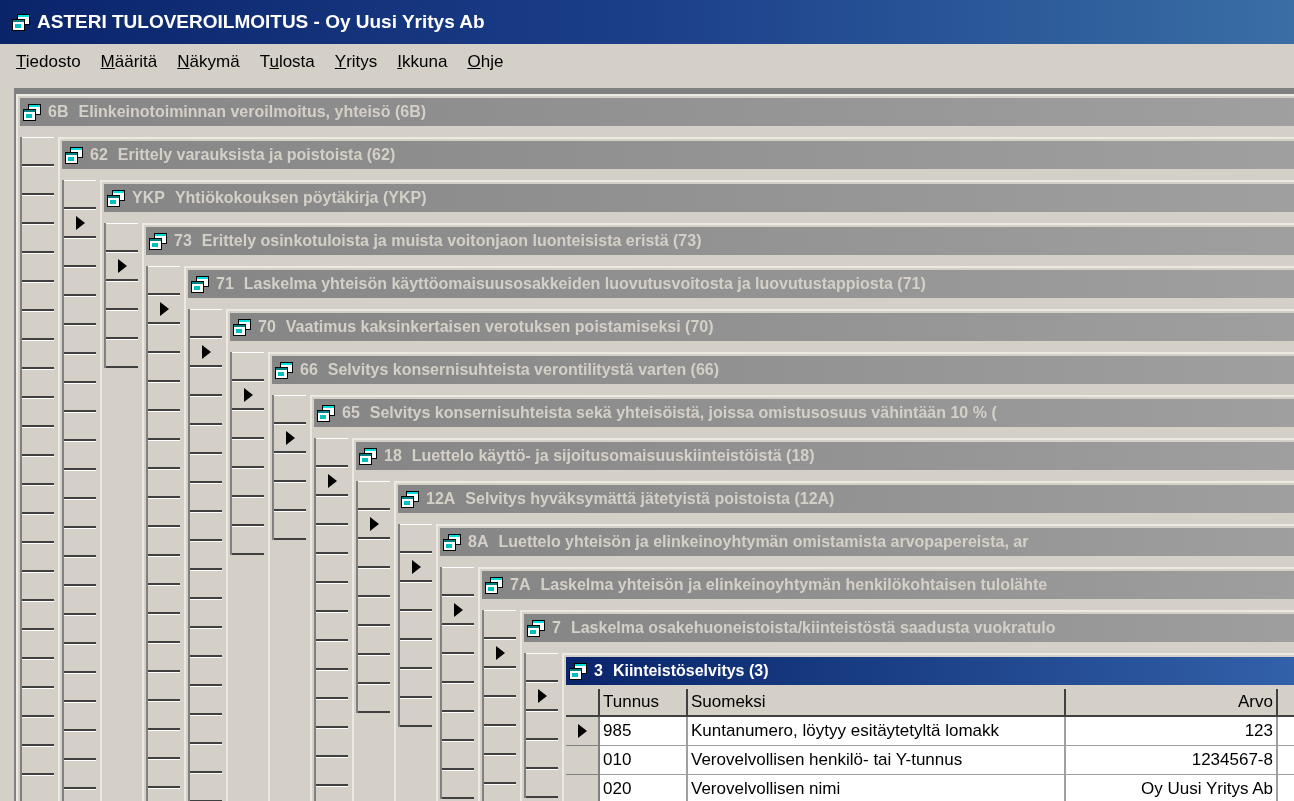 The height and width of the screenshot is (801, 1294). What do you see at coordinates (930, 671) in the screenshot?
I see `window-title-bar: 3 Kiinteistöselvitys (3)` at bounding box center [930, 671].